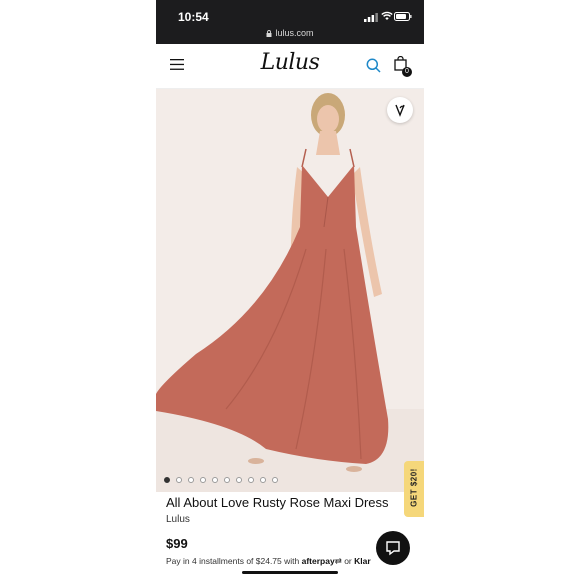 The image size is (580, 580). I want to click on battery-icon, so click(403, 16).